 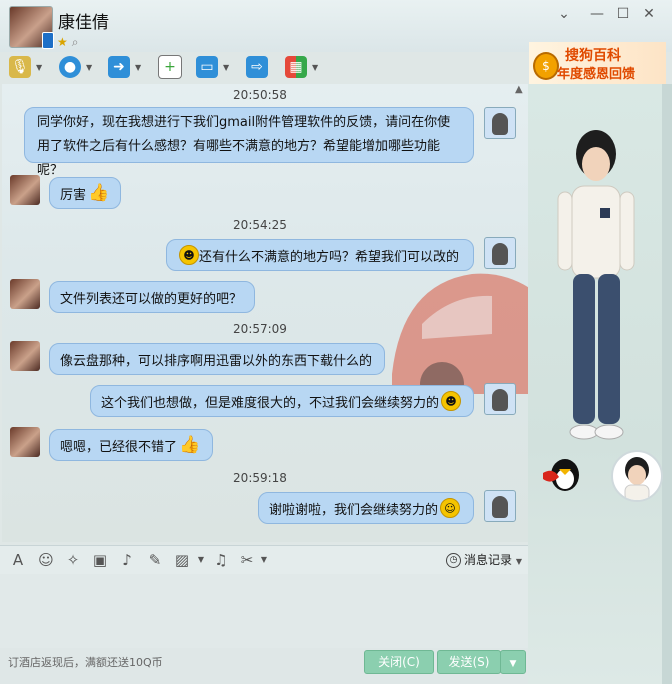 I want to click on send-options-button: ▼, so click(x=513, y=662).